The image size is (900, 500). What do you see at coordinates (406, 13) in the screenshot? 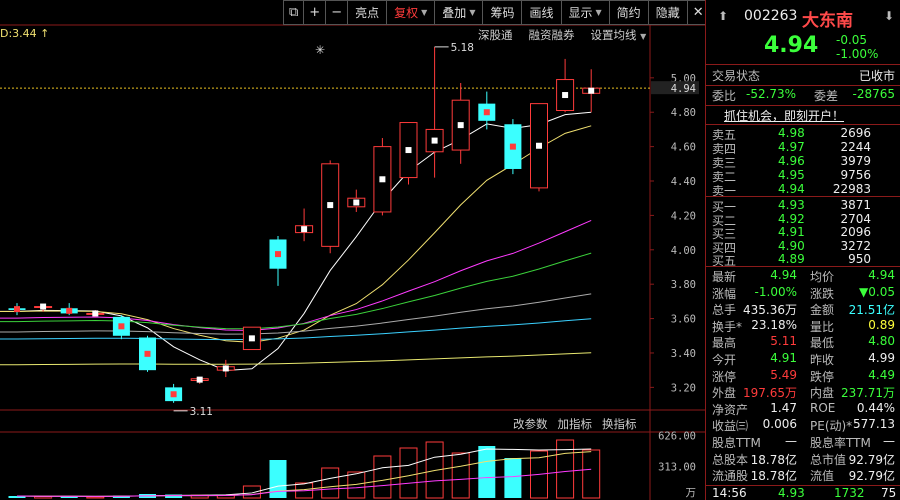
I see `toolbar-btn-adjust-label: 复权` at bounding box center [406, 13].